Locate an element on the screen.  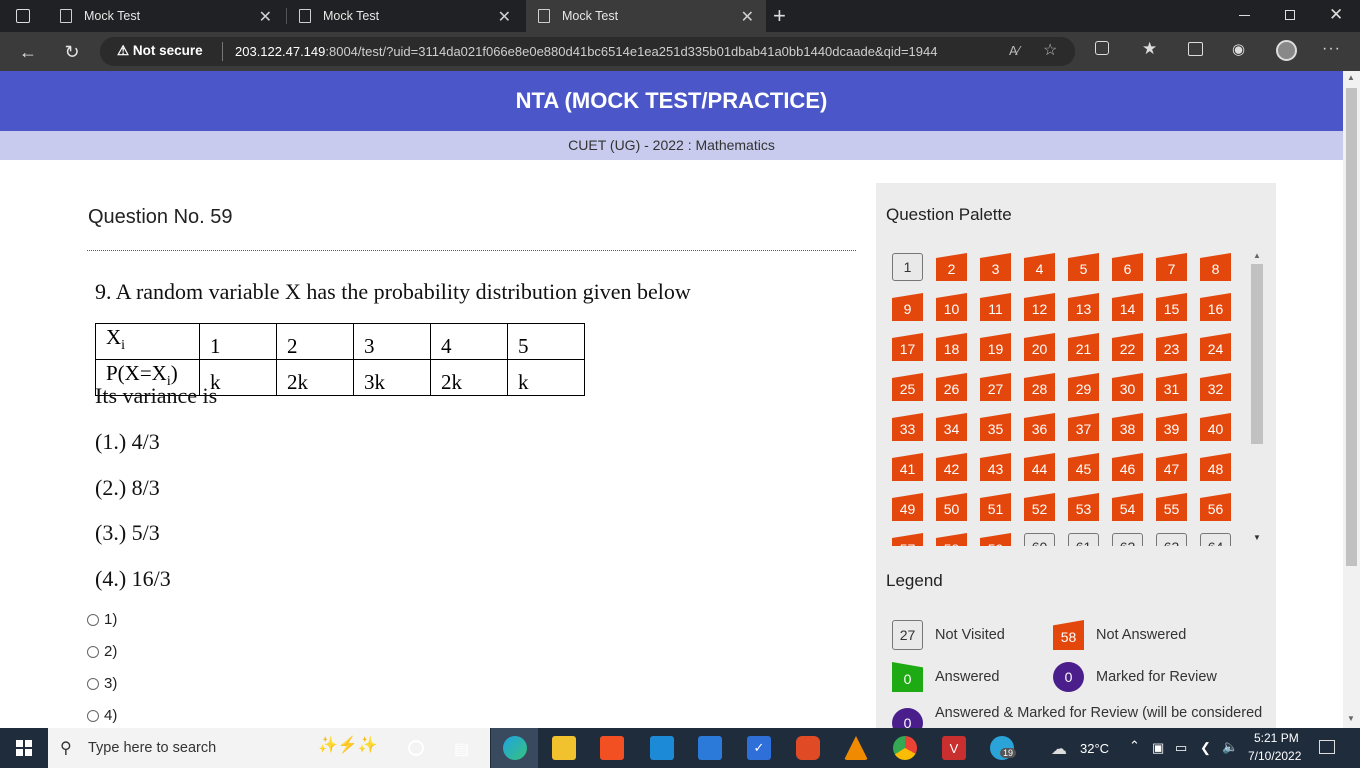
show-hidden-icons: ⌃ is located at coordinates (1134, 746).